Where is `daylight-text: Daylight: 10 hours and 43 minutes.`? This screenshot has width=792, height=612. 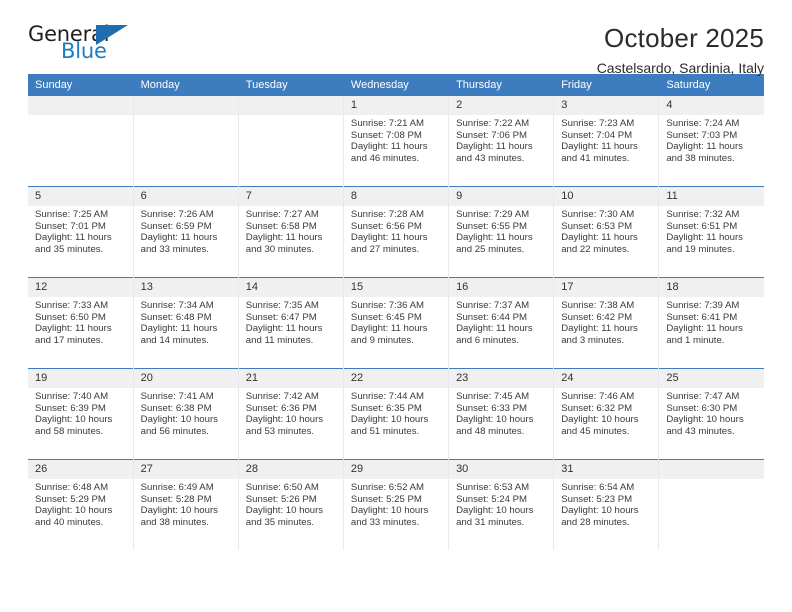 daylight-text: Daylight: 10 hours and 43 minutes. is located at coordinates (705, 425).